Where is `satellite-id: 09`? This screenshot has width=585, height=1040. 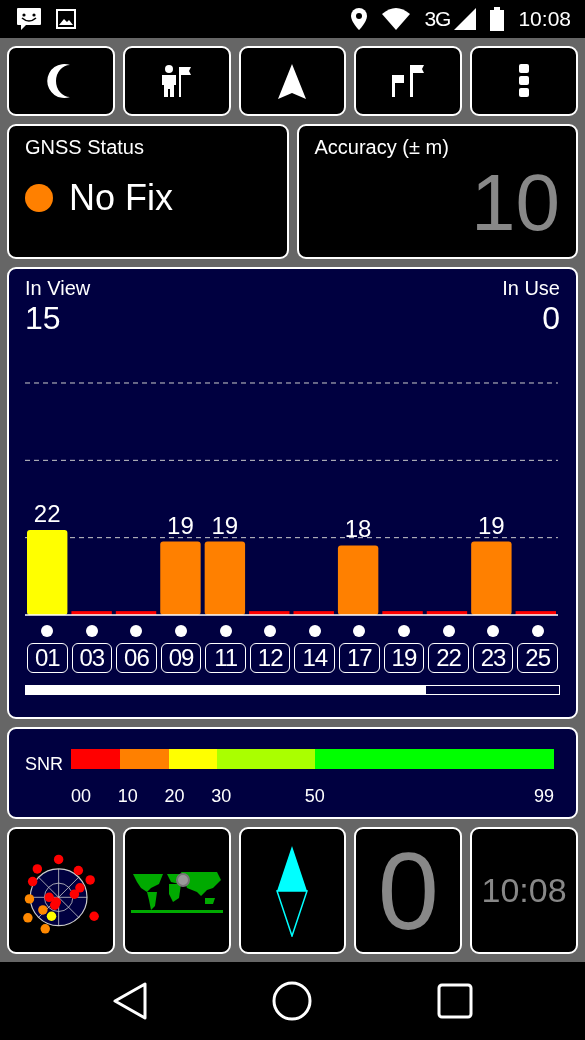 satellite-id: 09 is located at coordinates (181, 658).